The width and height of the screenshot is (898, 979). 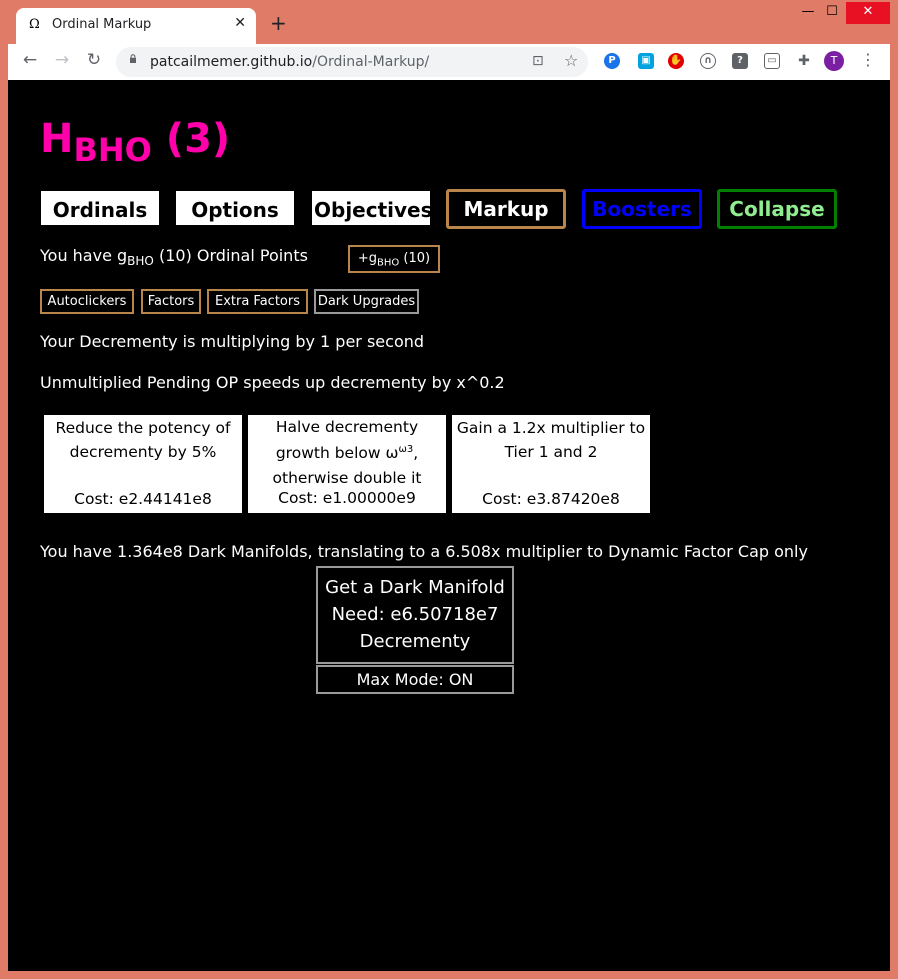 What do you see at coordinates (415, 679) in the screenshot?
I see `max-mode-toggle: Max Mode: ON` at bounding box center [415, 679].